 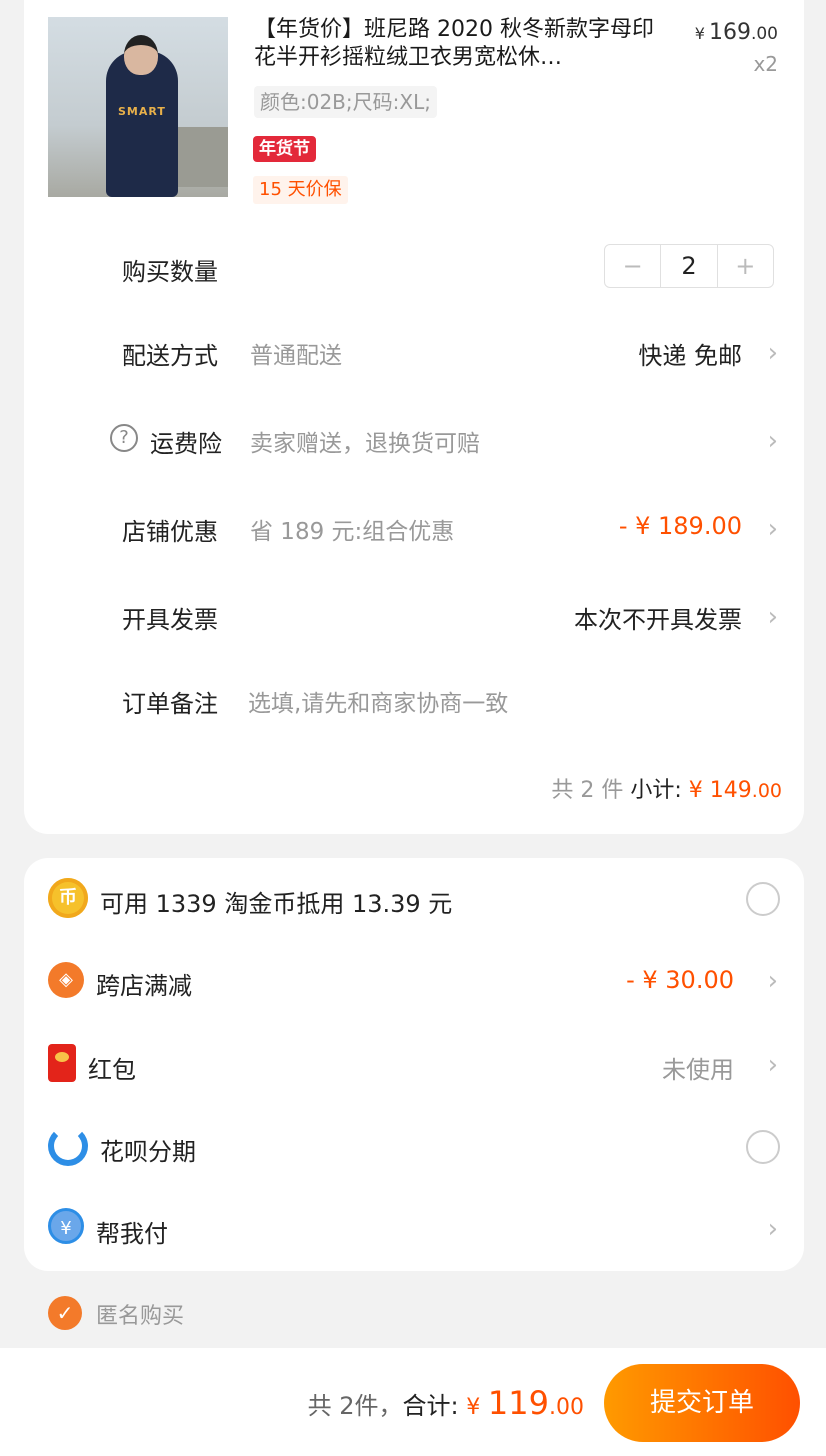 What do you see at coordinates (170, 620) in the screenshot?
I see `invoice-label: 开具发票` at bounding box center [170, 620].